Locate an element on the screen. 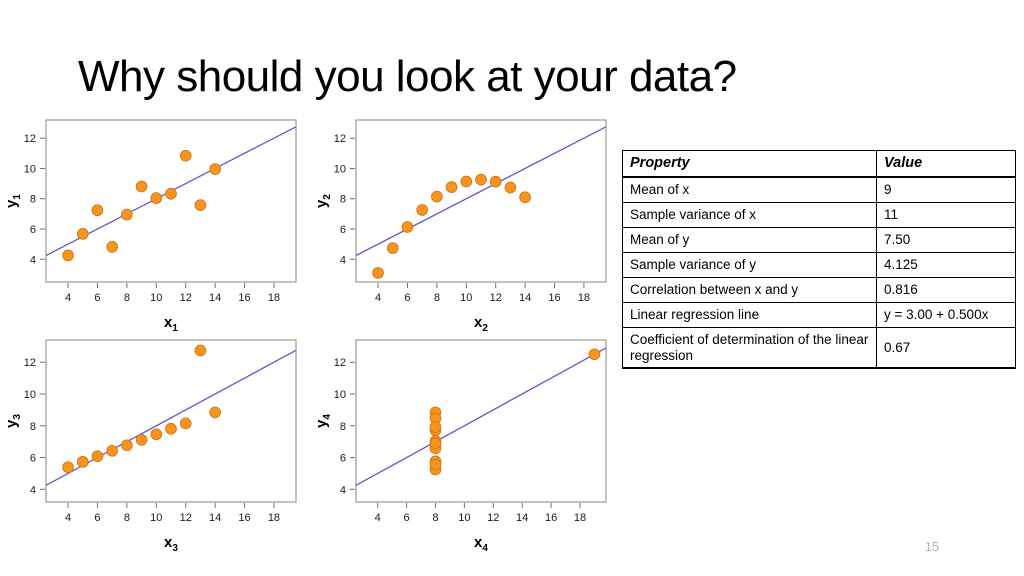  x-axis-label: x1 is located at coordinates (171, 323).